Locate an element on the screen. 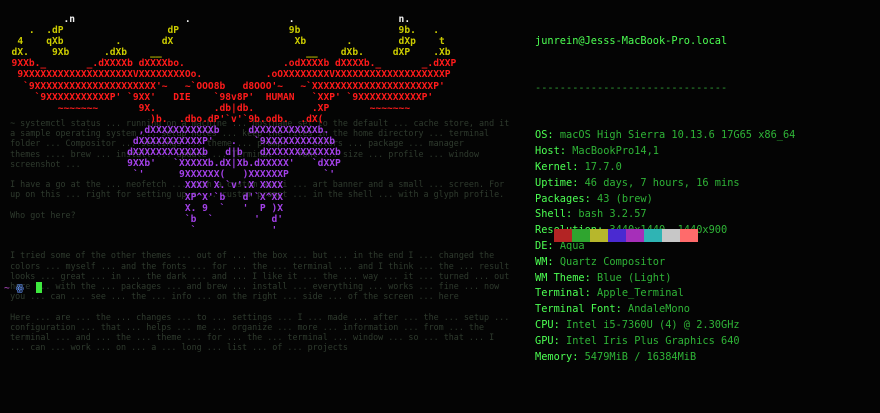 The image size is (880, 413). info-value: MacBookPro14,1 is located at coordinates (616, 151).